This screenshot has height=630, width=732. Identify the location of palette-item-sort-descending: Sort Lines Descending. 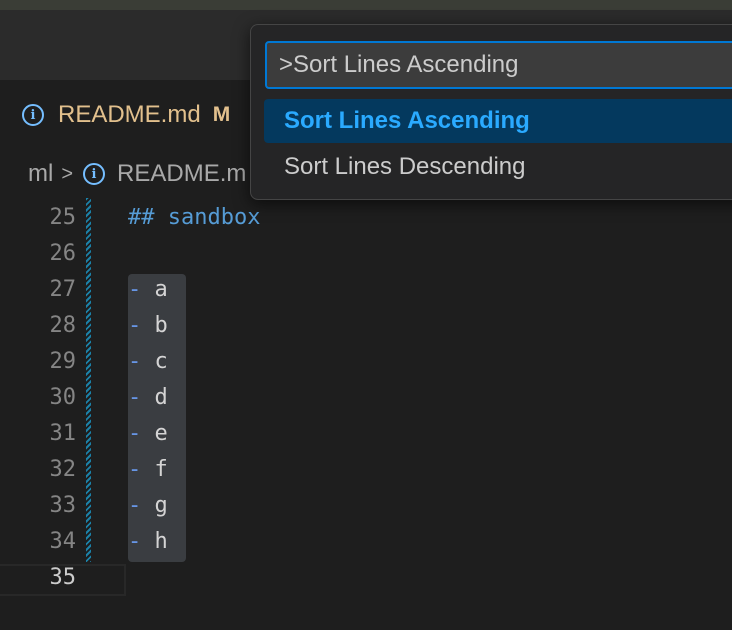
(498, 167).